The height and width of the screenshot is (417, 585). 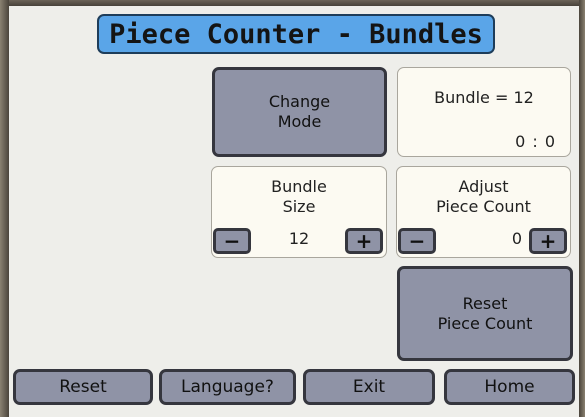 I want to click on bundle-size-increment-button: +, so click(x=364, y=241).